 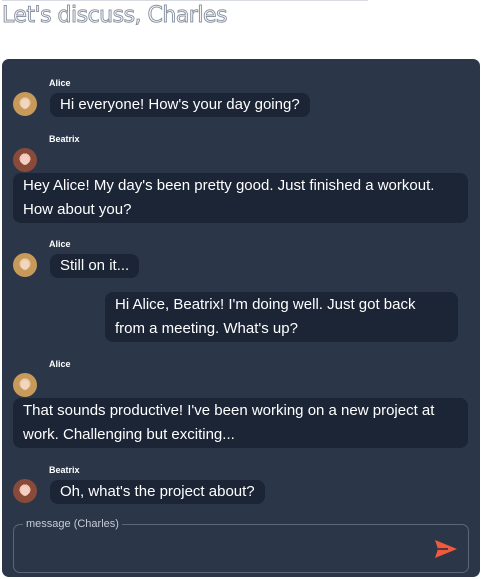 I want to click on send-icon, so click(x=446, y=549).